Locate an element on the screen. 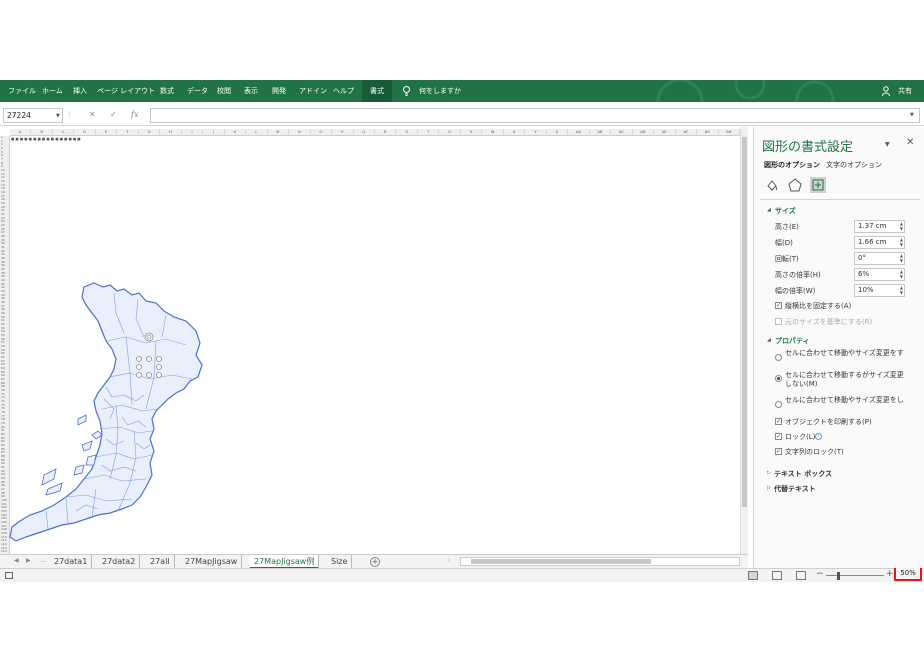 Image resolution: width=924 pixels, height=660 pixels. sheet-prev-icon: ◀ is located at coordinates (16, 560).